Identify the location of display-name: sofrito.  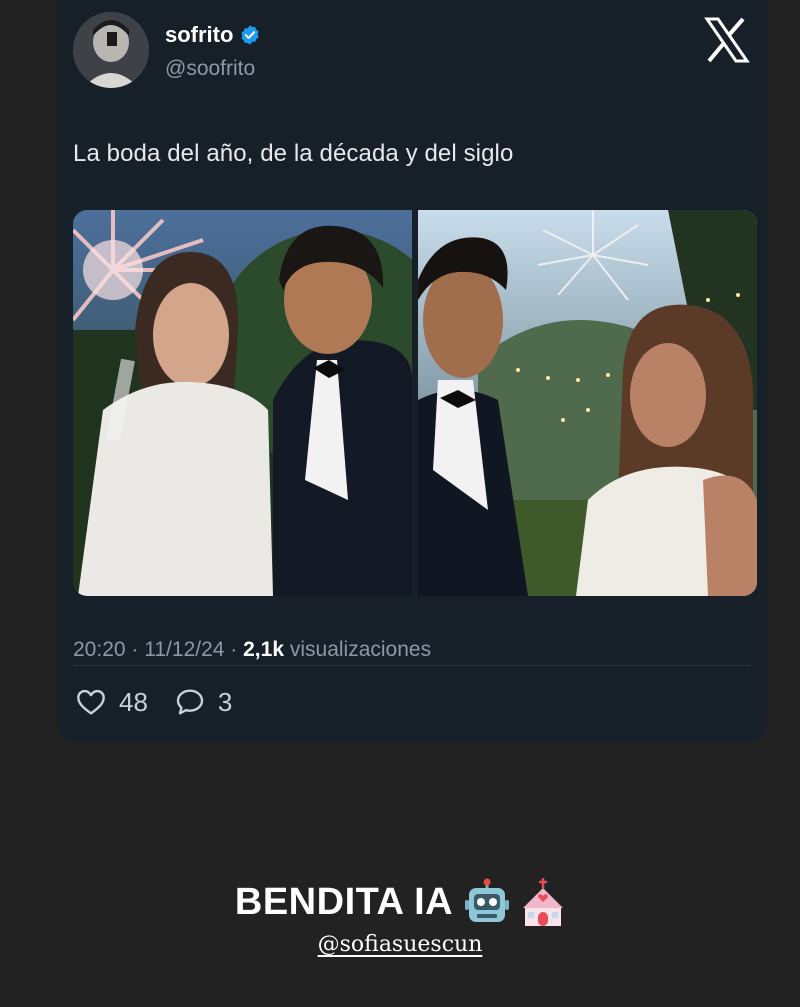
(213, 35).